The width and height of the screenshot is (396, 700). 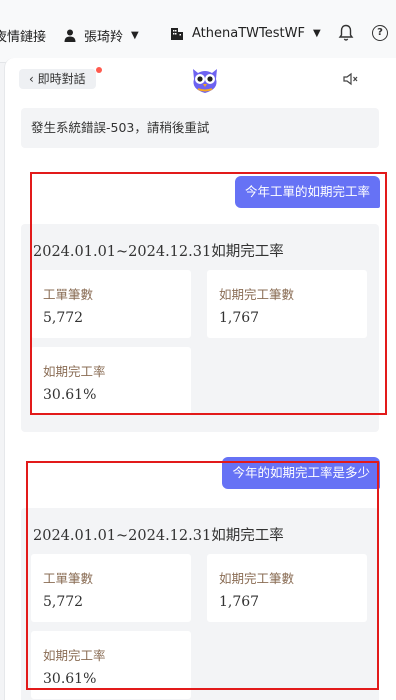 I want to click on user-menu: 張琦羚 ▼, so click(x=101, y=35).